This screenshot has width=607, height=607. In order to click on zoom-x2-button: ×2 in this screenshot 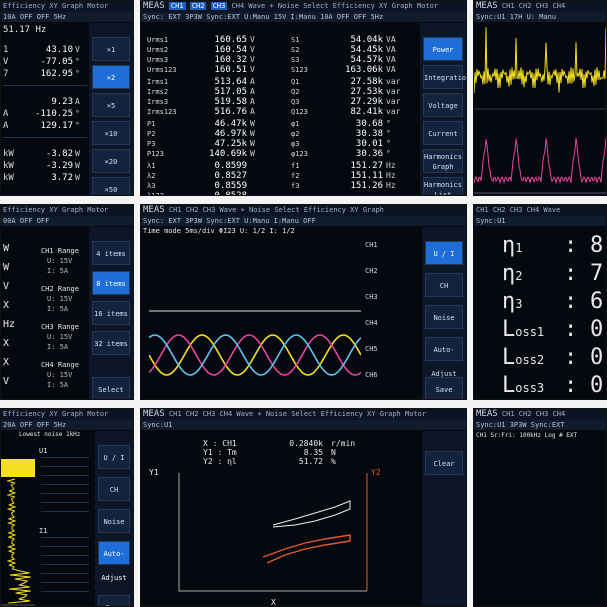, I will do `click(111, 77)`.